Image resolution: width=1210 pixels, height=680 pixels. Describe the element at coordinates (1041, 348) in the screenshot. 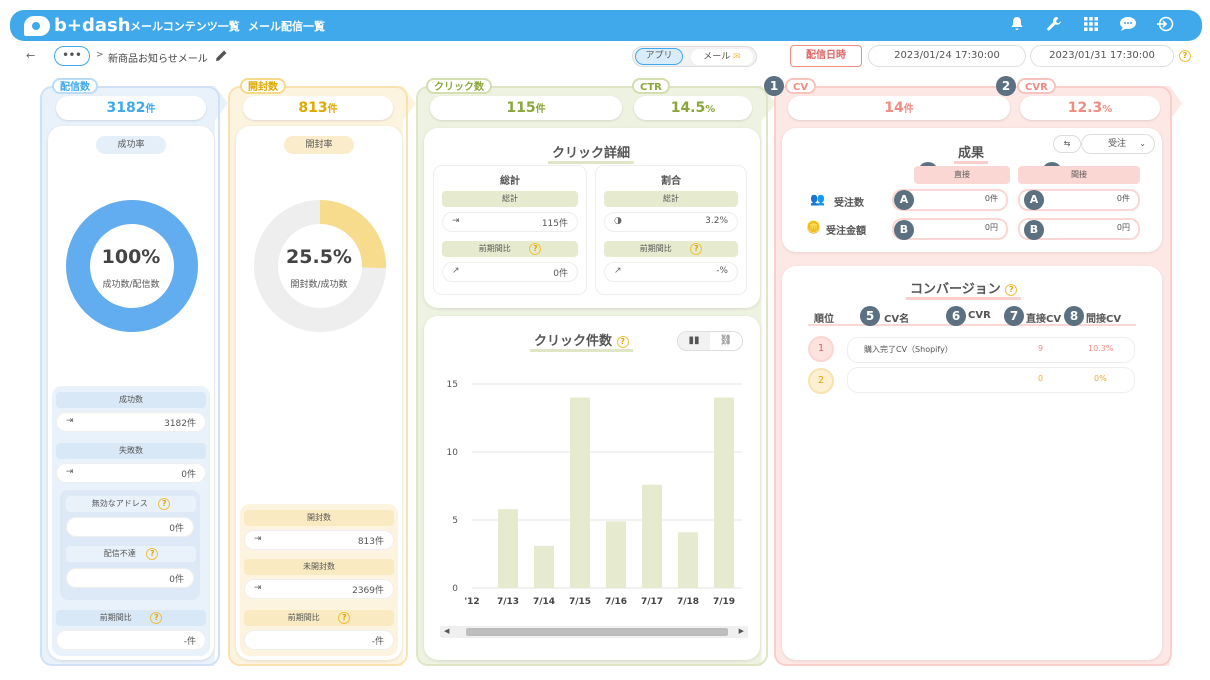

I see `conversion-direct-cv: 9` at that location.